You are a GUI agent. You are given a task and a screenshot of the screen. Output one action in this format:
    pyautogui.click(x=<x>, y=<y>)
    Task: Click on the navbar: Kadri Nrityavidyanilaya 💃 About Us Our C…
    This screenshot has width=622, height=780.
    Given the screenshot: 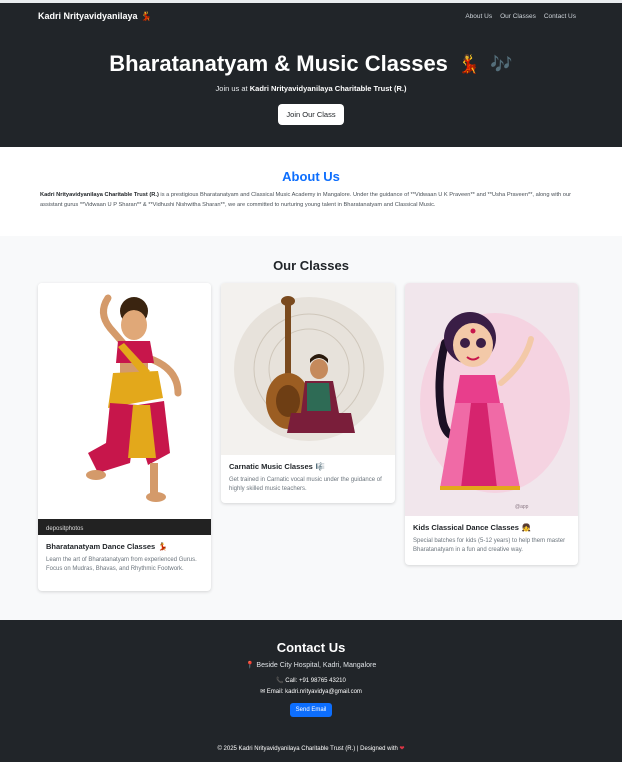 What is the action you would take?
    pyautogui.click(x=311, y=16)
    